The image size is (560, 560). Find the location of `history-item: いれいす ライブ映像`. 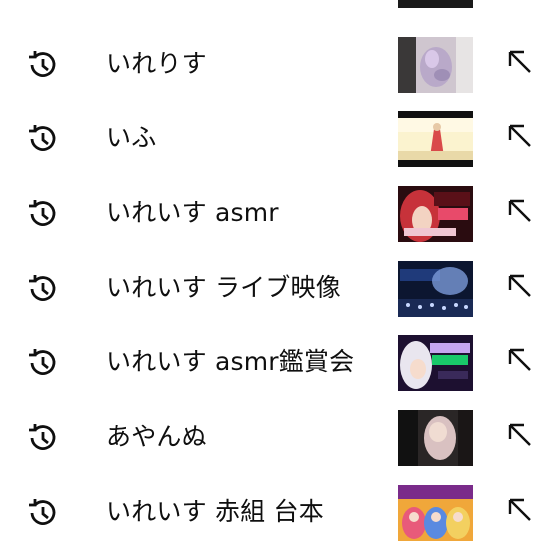

history-item: いれいす ライブ映像 is located at coordinates (280, 289).